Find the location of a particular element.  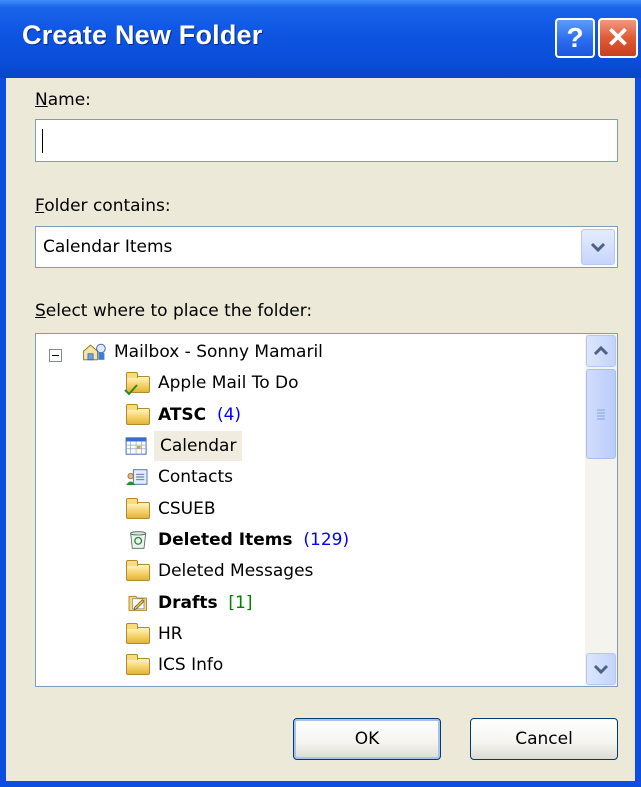

tree-root-item: Mailbox - Sonny Mamaril is located at coordinates (306, 352).